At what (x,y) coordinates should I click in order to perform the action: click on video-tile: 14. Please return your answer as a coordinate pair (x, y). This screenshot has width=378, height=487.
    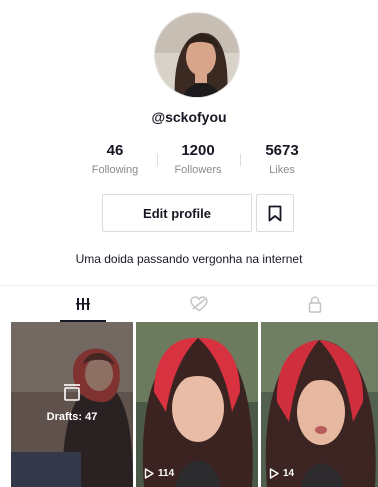
    Looking at the image, I should click on (319, 404).